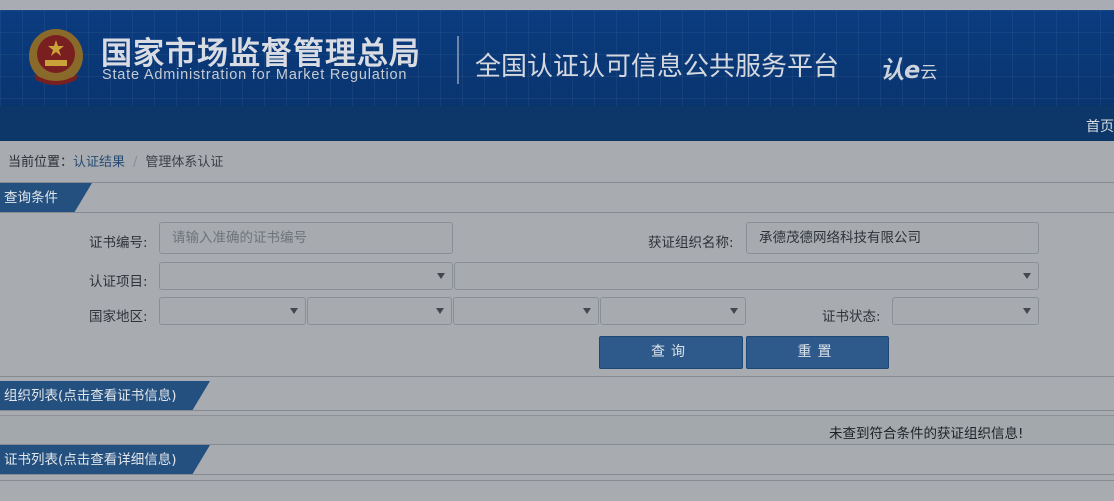  Describe the element at coordinates (1100, 126) in the screenshot. I see `nav-home-link: 首页` at that location.